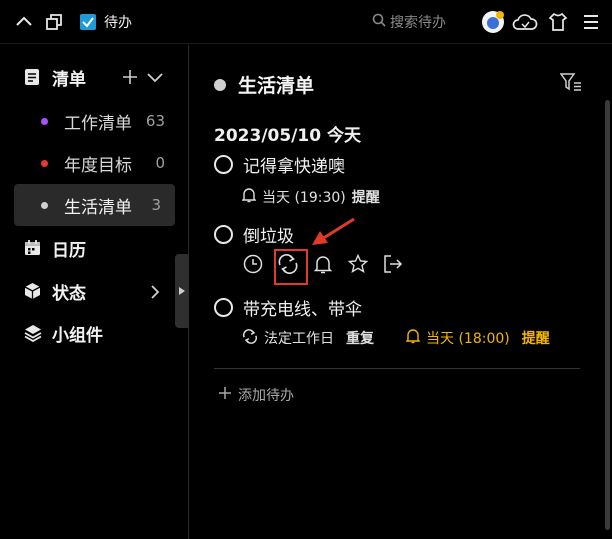  Describe the element at coordinates (155, 121) in the screenshot. I see `list-count: 63` at that location.